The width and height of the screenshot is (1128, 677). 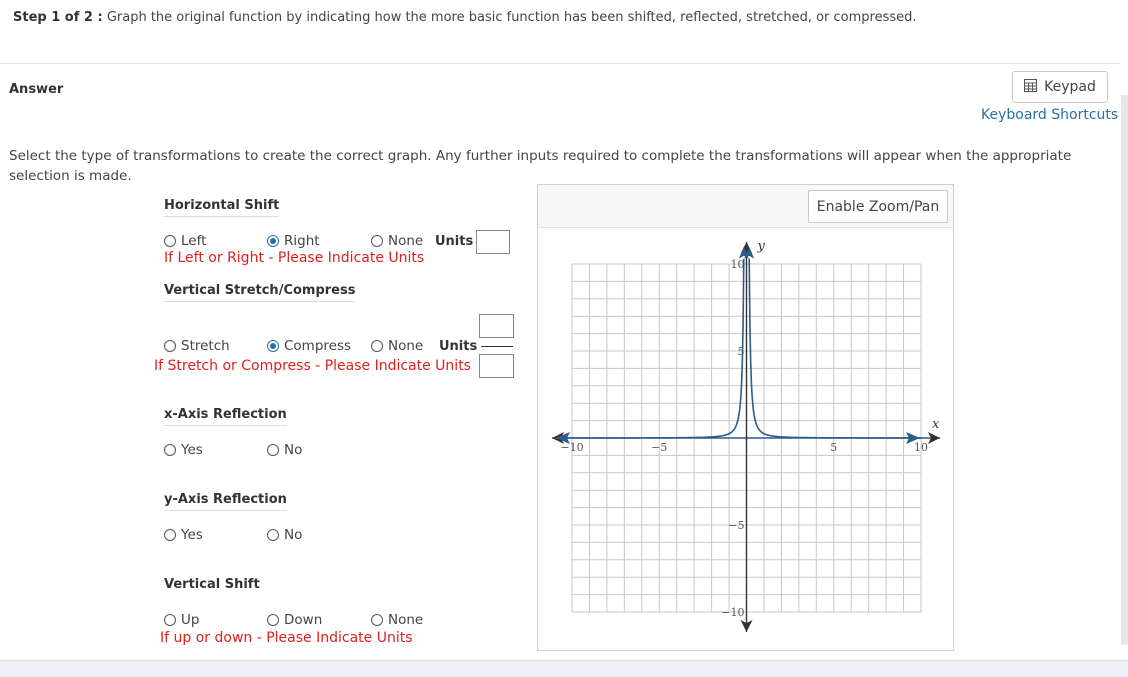 What do you see at coordinates (225, 501) in the screenshot?
I see `y-reflection-title: y-Axis Reflection` at bounding box center [225, 501].